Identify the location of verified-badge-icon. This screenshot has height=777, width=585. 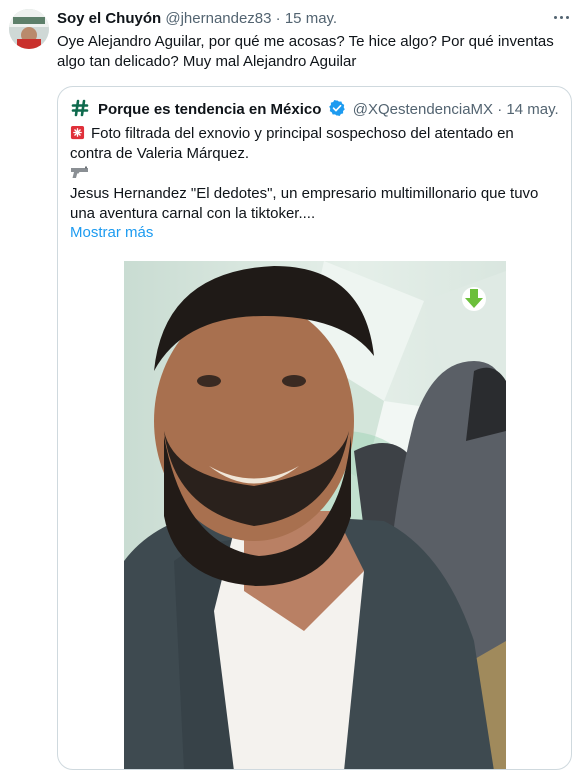
(336, 108).